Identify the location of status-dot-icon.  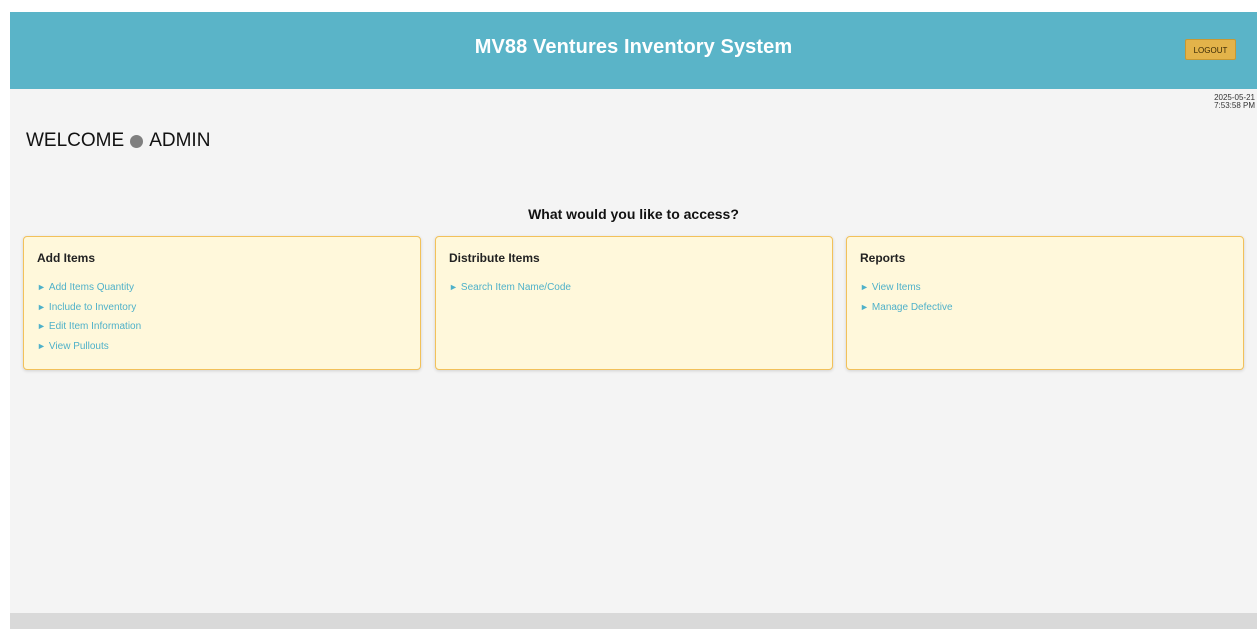
(137, 141).